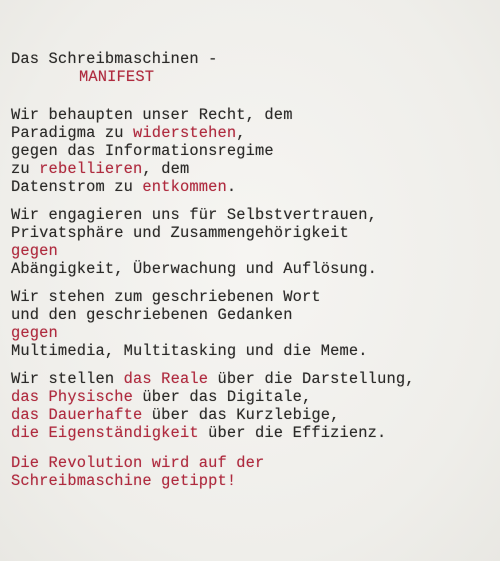  Describe the element at coordinates (222, 397) in the screenshot. I see `body-text: über das Digitale,` at that location.